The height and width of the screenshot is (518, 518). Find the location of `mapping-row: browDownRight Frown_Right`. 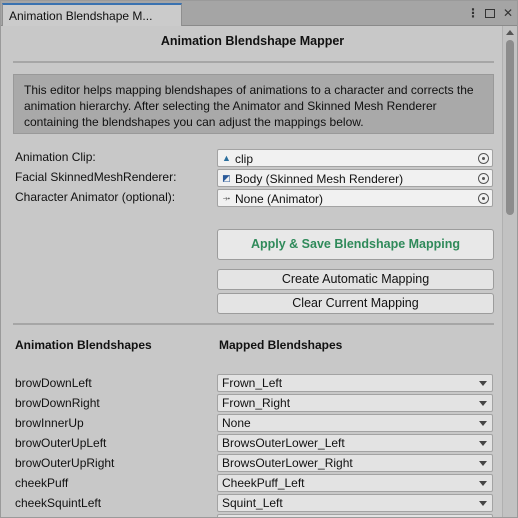

mapping-row: browDownRight Frown_Right is located at coordinates (252, 404).